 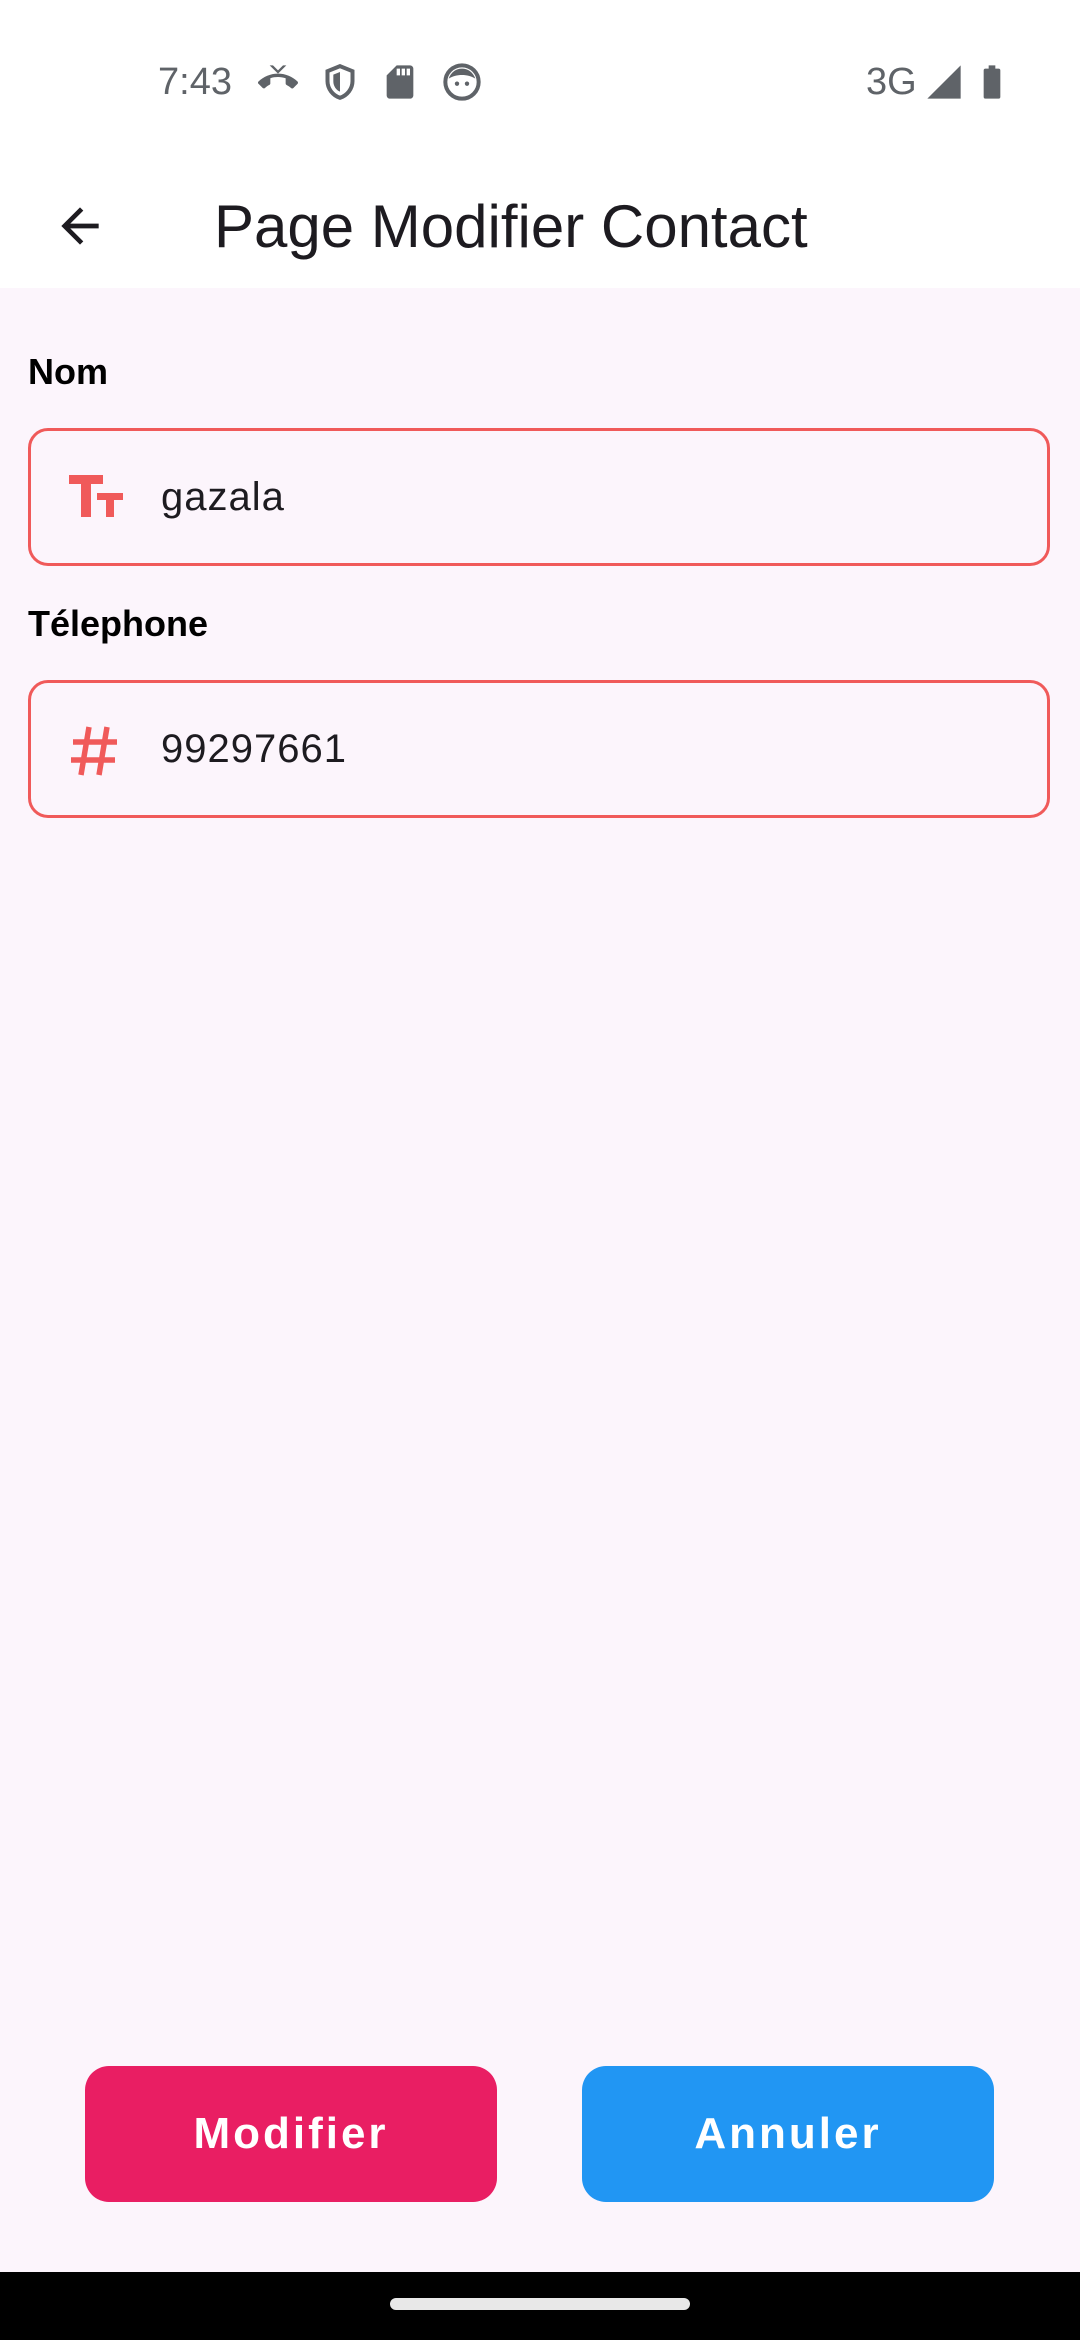 What do you see at coordinates (96, 496) in the screenshot?
I see `text-fields-icon` at bounding box center [96, 496].